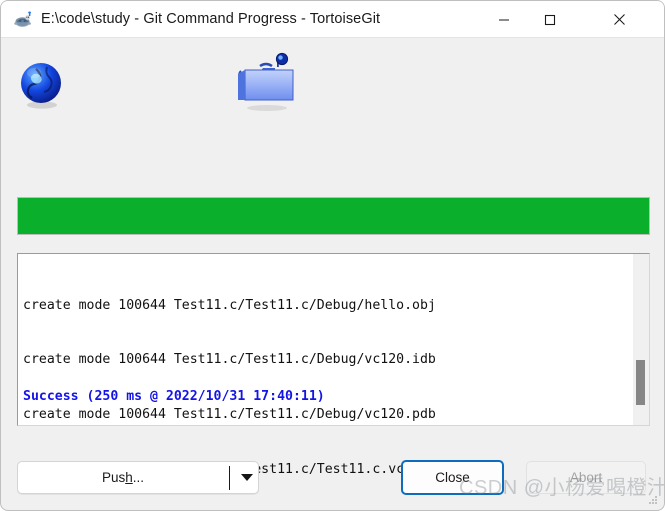  What do you see at coordinates (452, 477) in the screenshot?
I see `close-button: Close` at bounding box center [452, 477].